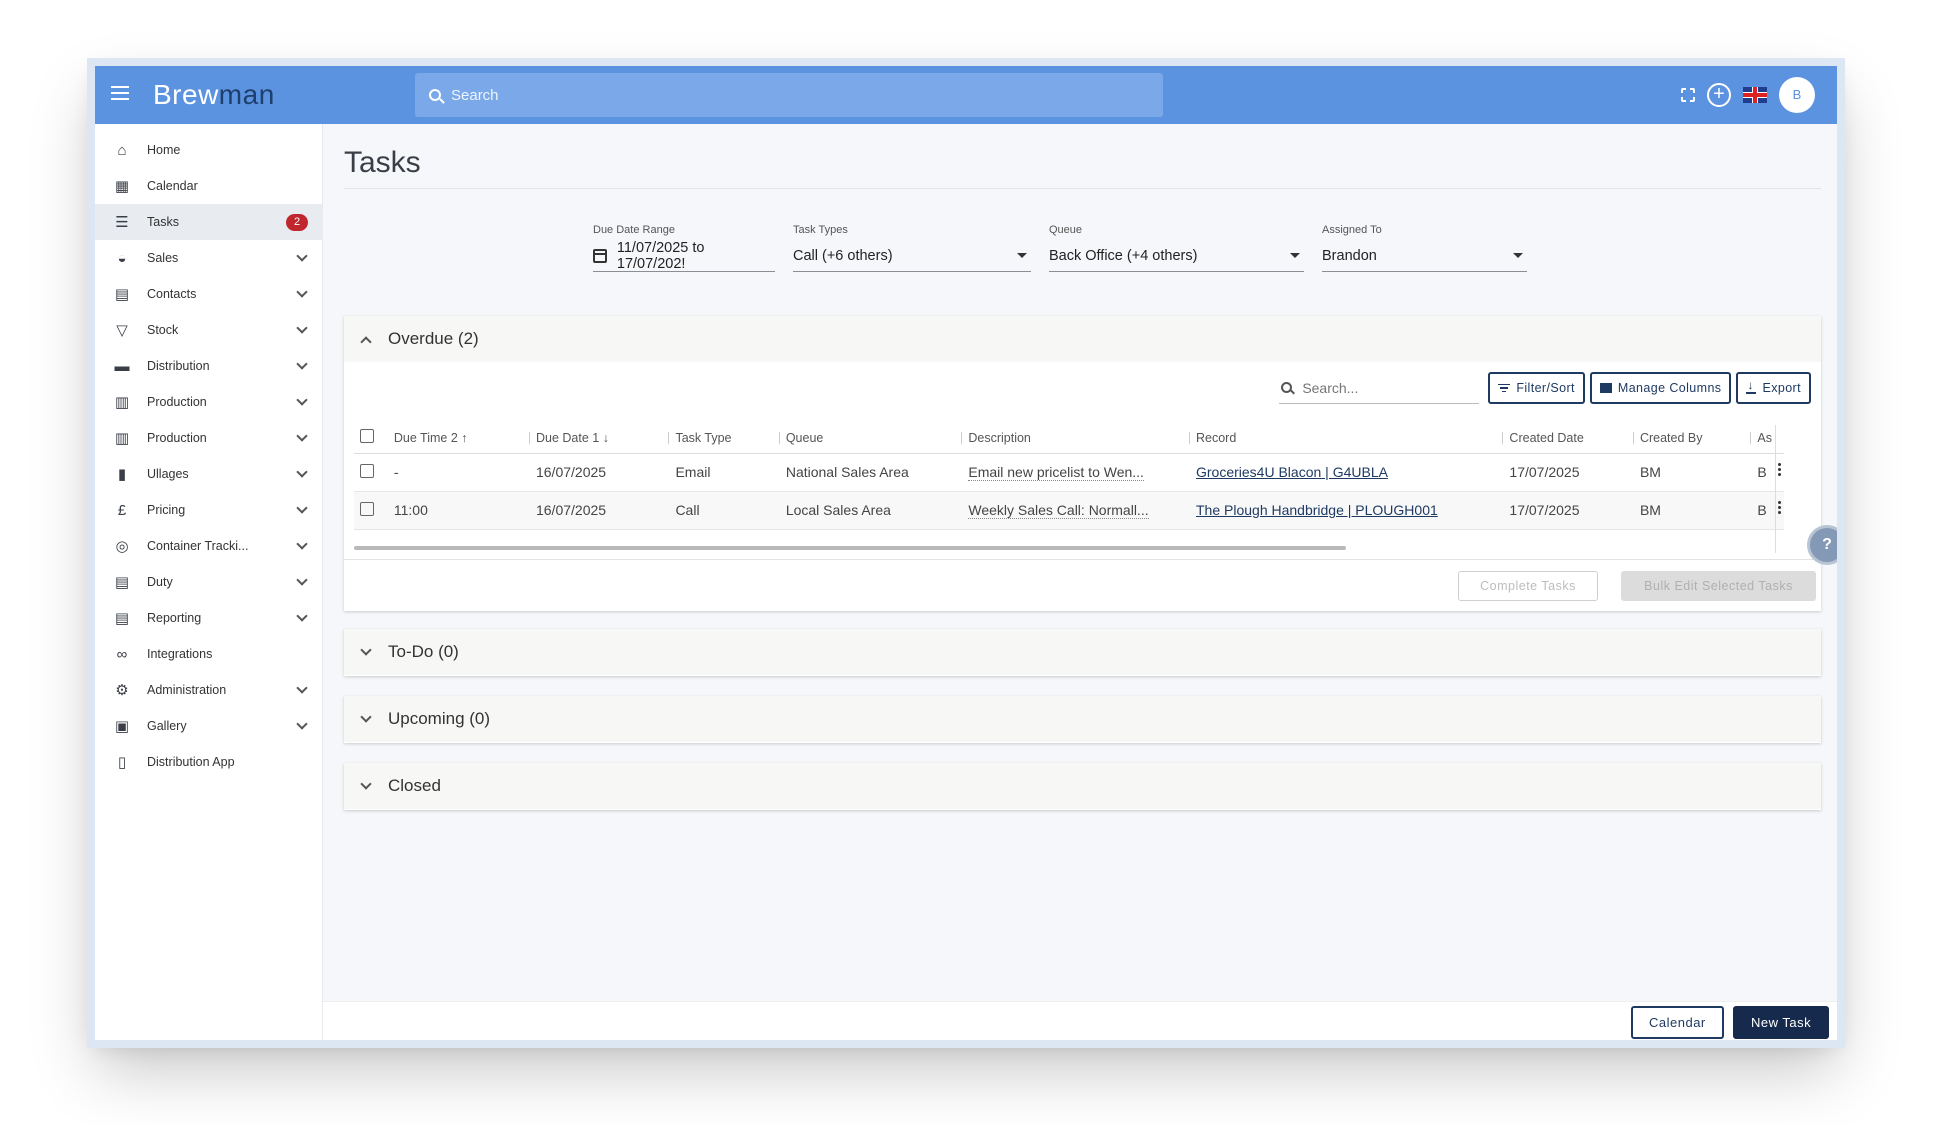 This screenshot has width=1950, height=1125. I want to click on sidebar-item-duty: ▤ Duty, so click(208, 582).